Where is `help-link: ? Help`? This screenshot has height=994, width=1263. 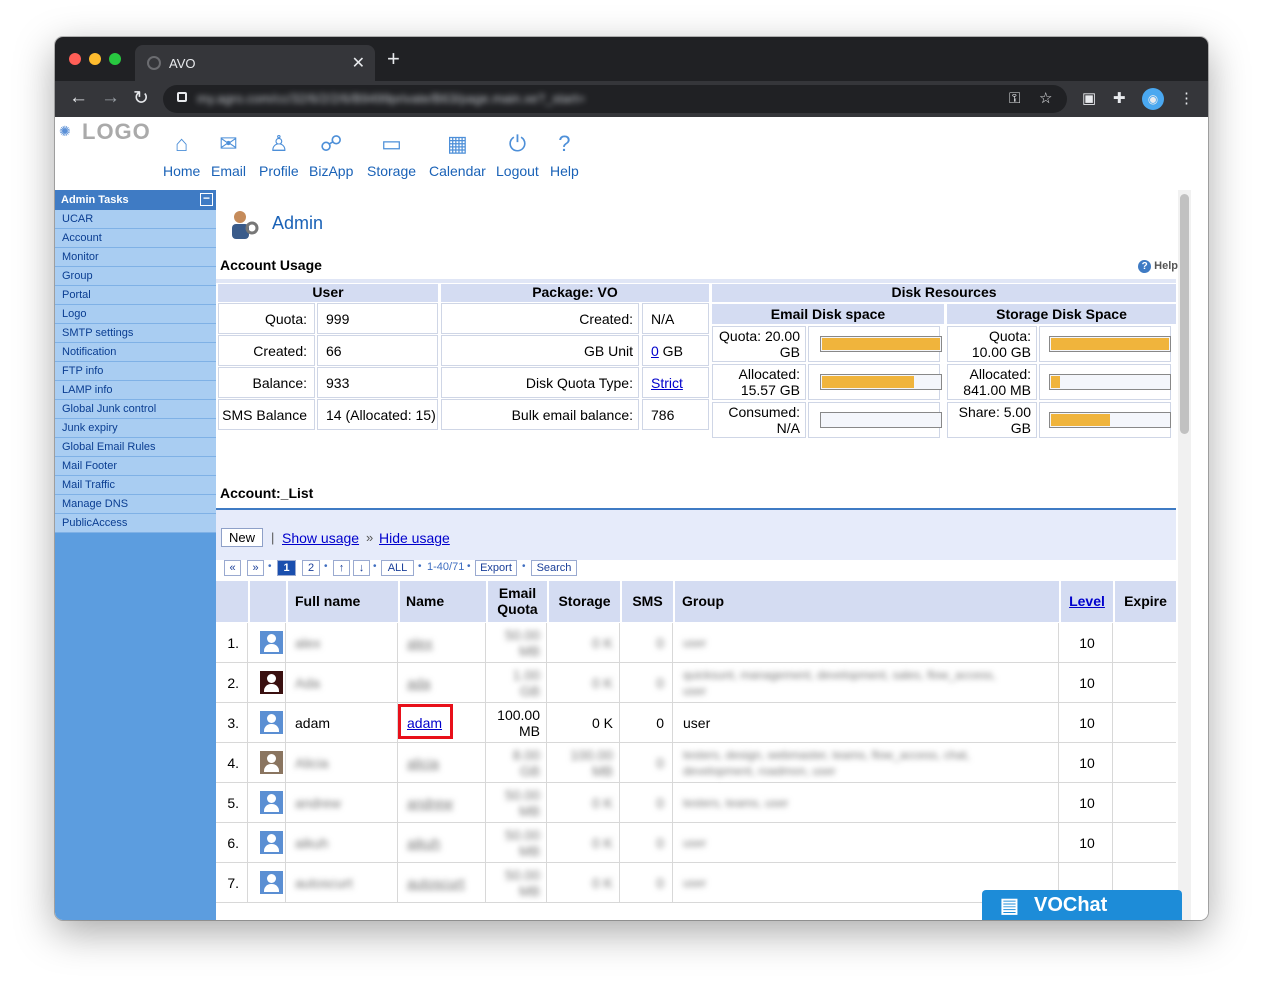
help-link: ? Help is located at coordinates (1158, 266).